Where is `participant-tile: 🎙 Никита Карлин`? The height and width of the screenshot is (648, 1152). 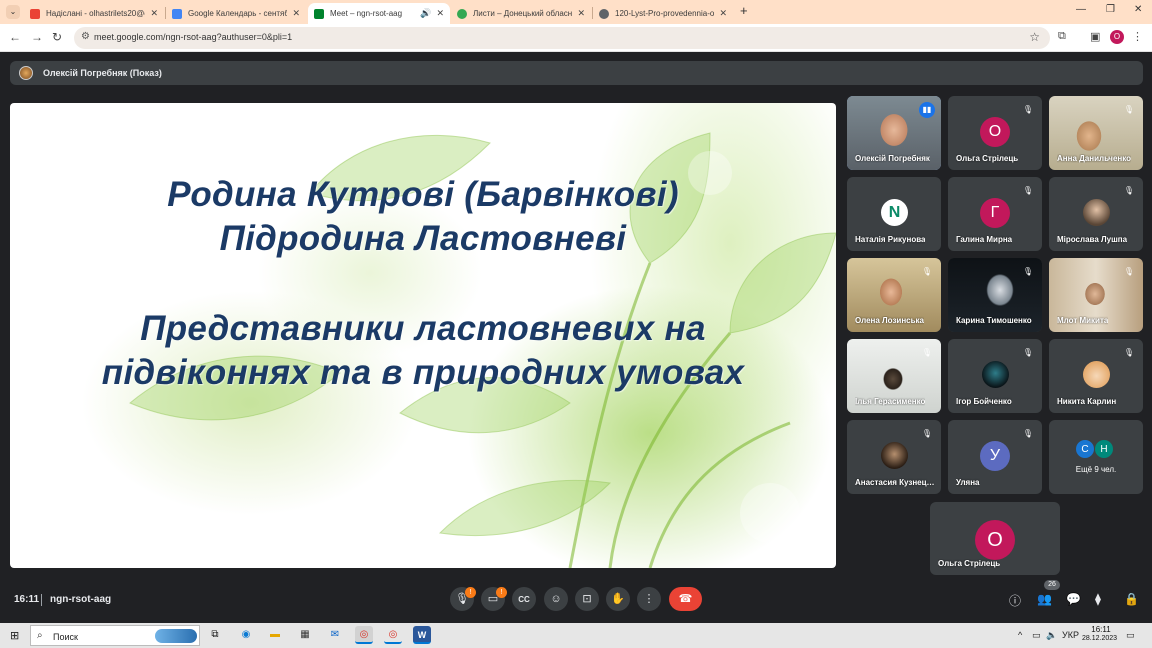 participant-tile: 🎙 Никита Карлин is located at coordinates (1096, 376).